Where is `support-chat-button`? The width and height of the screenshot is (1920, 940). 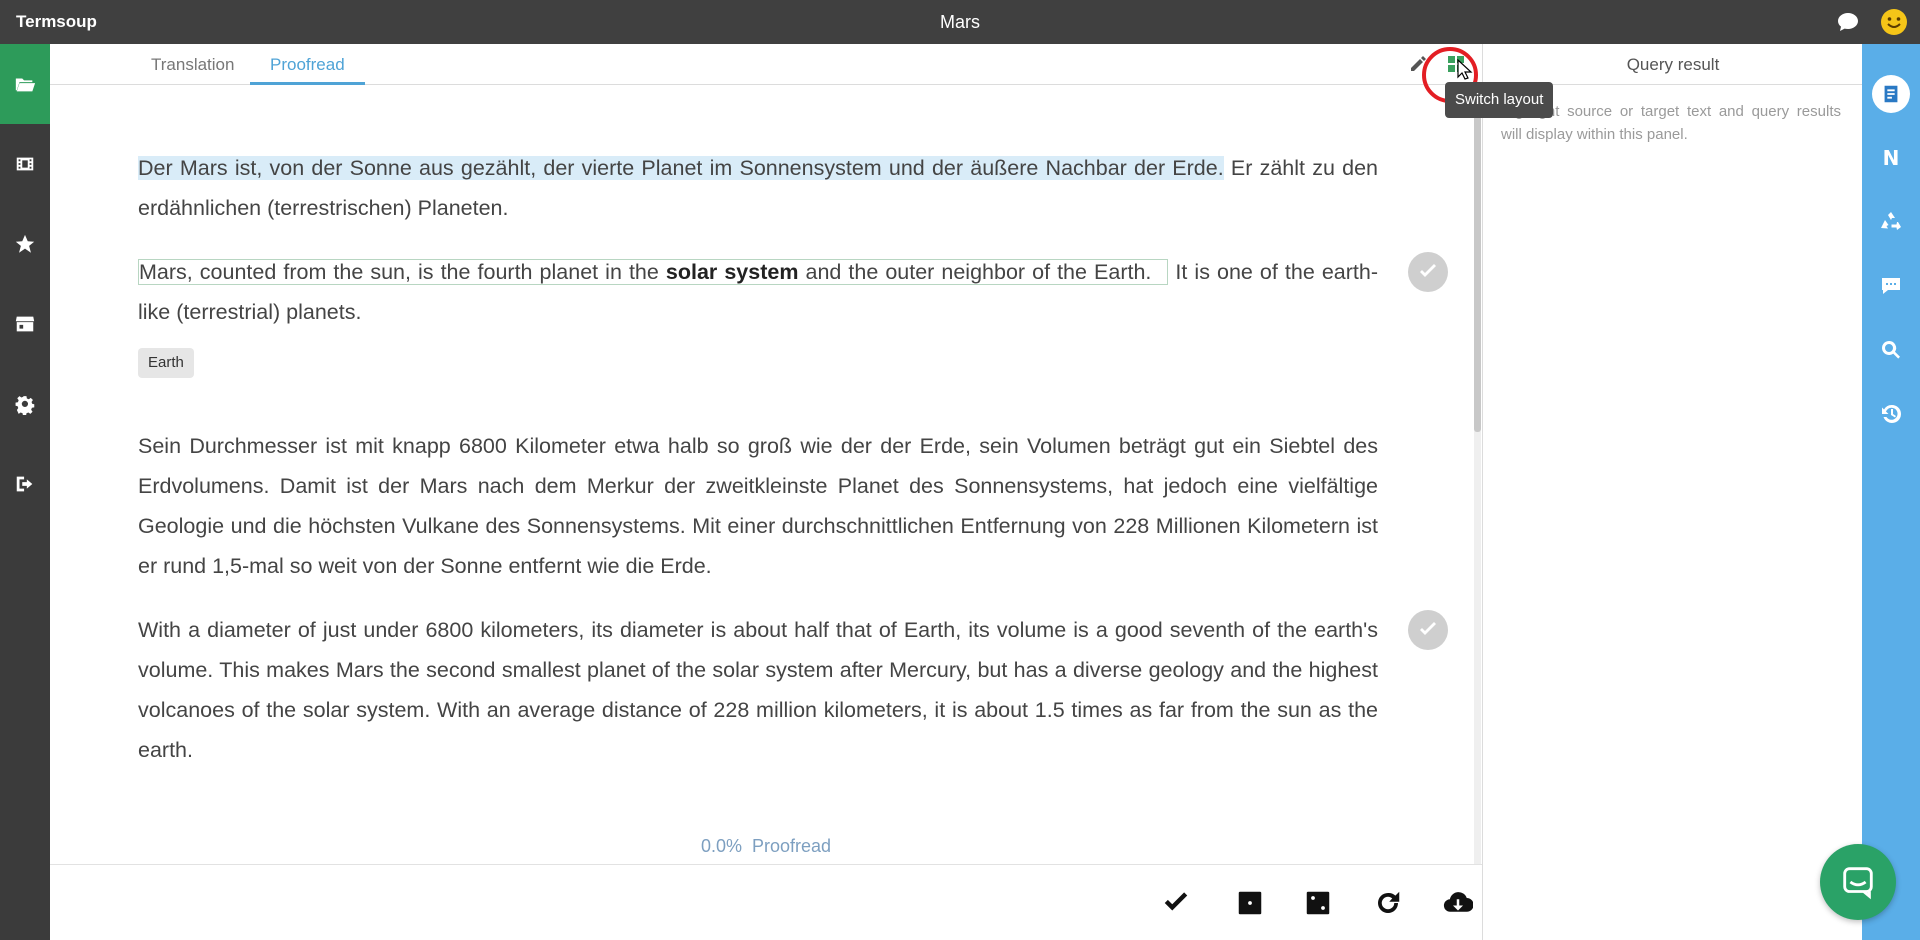 support-chat-button is located at coordinates (1858, 882).